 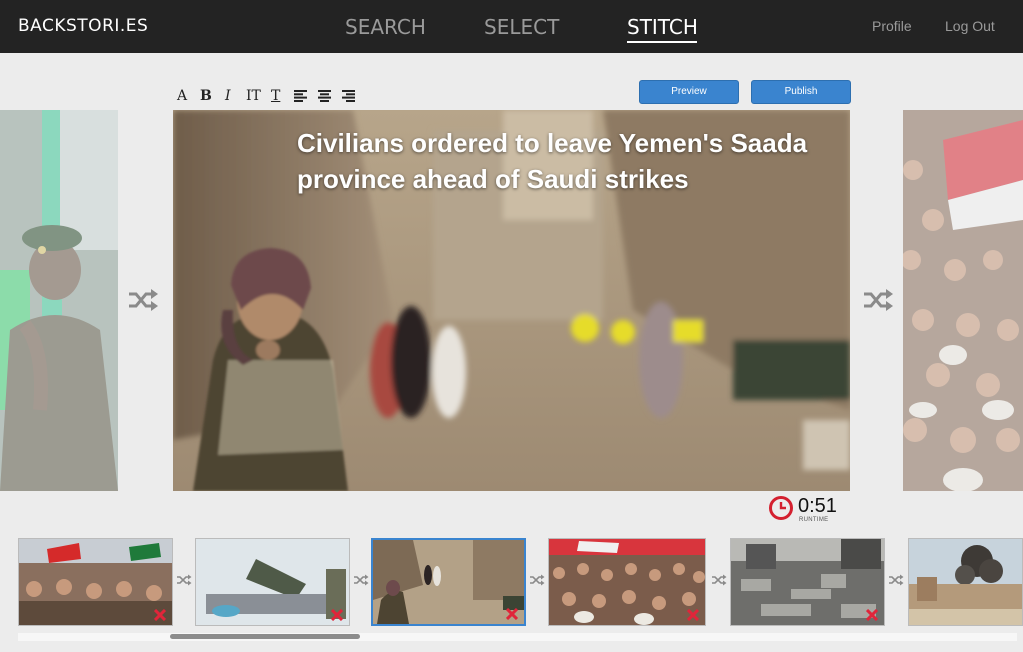 What do you see at coordinates (448, 582) in the screenshot?
I see `filmstrip-thumb-selected` at bounding box center [448, 582].